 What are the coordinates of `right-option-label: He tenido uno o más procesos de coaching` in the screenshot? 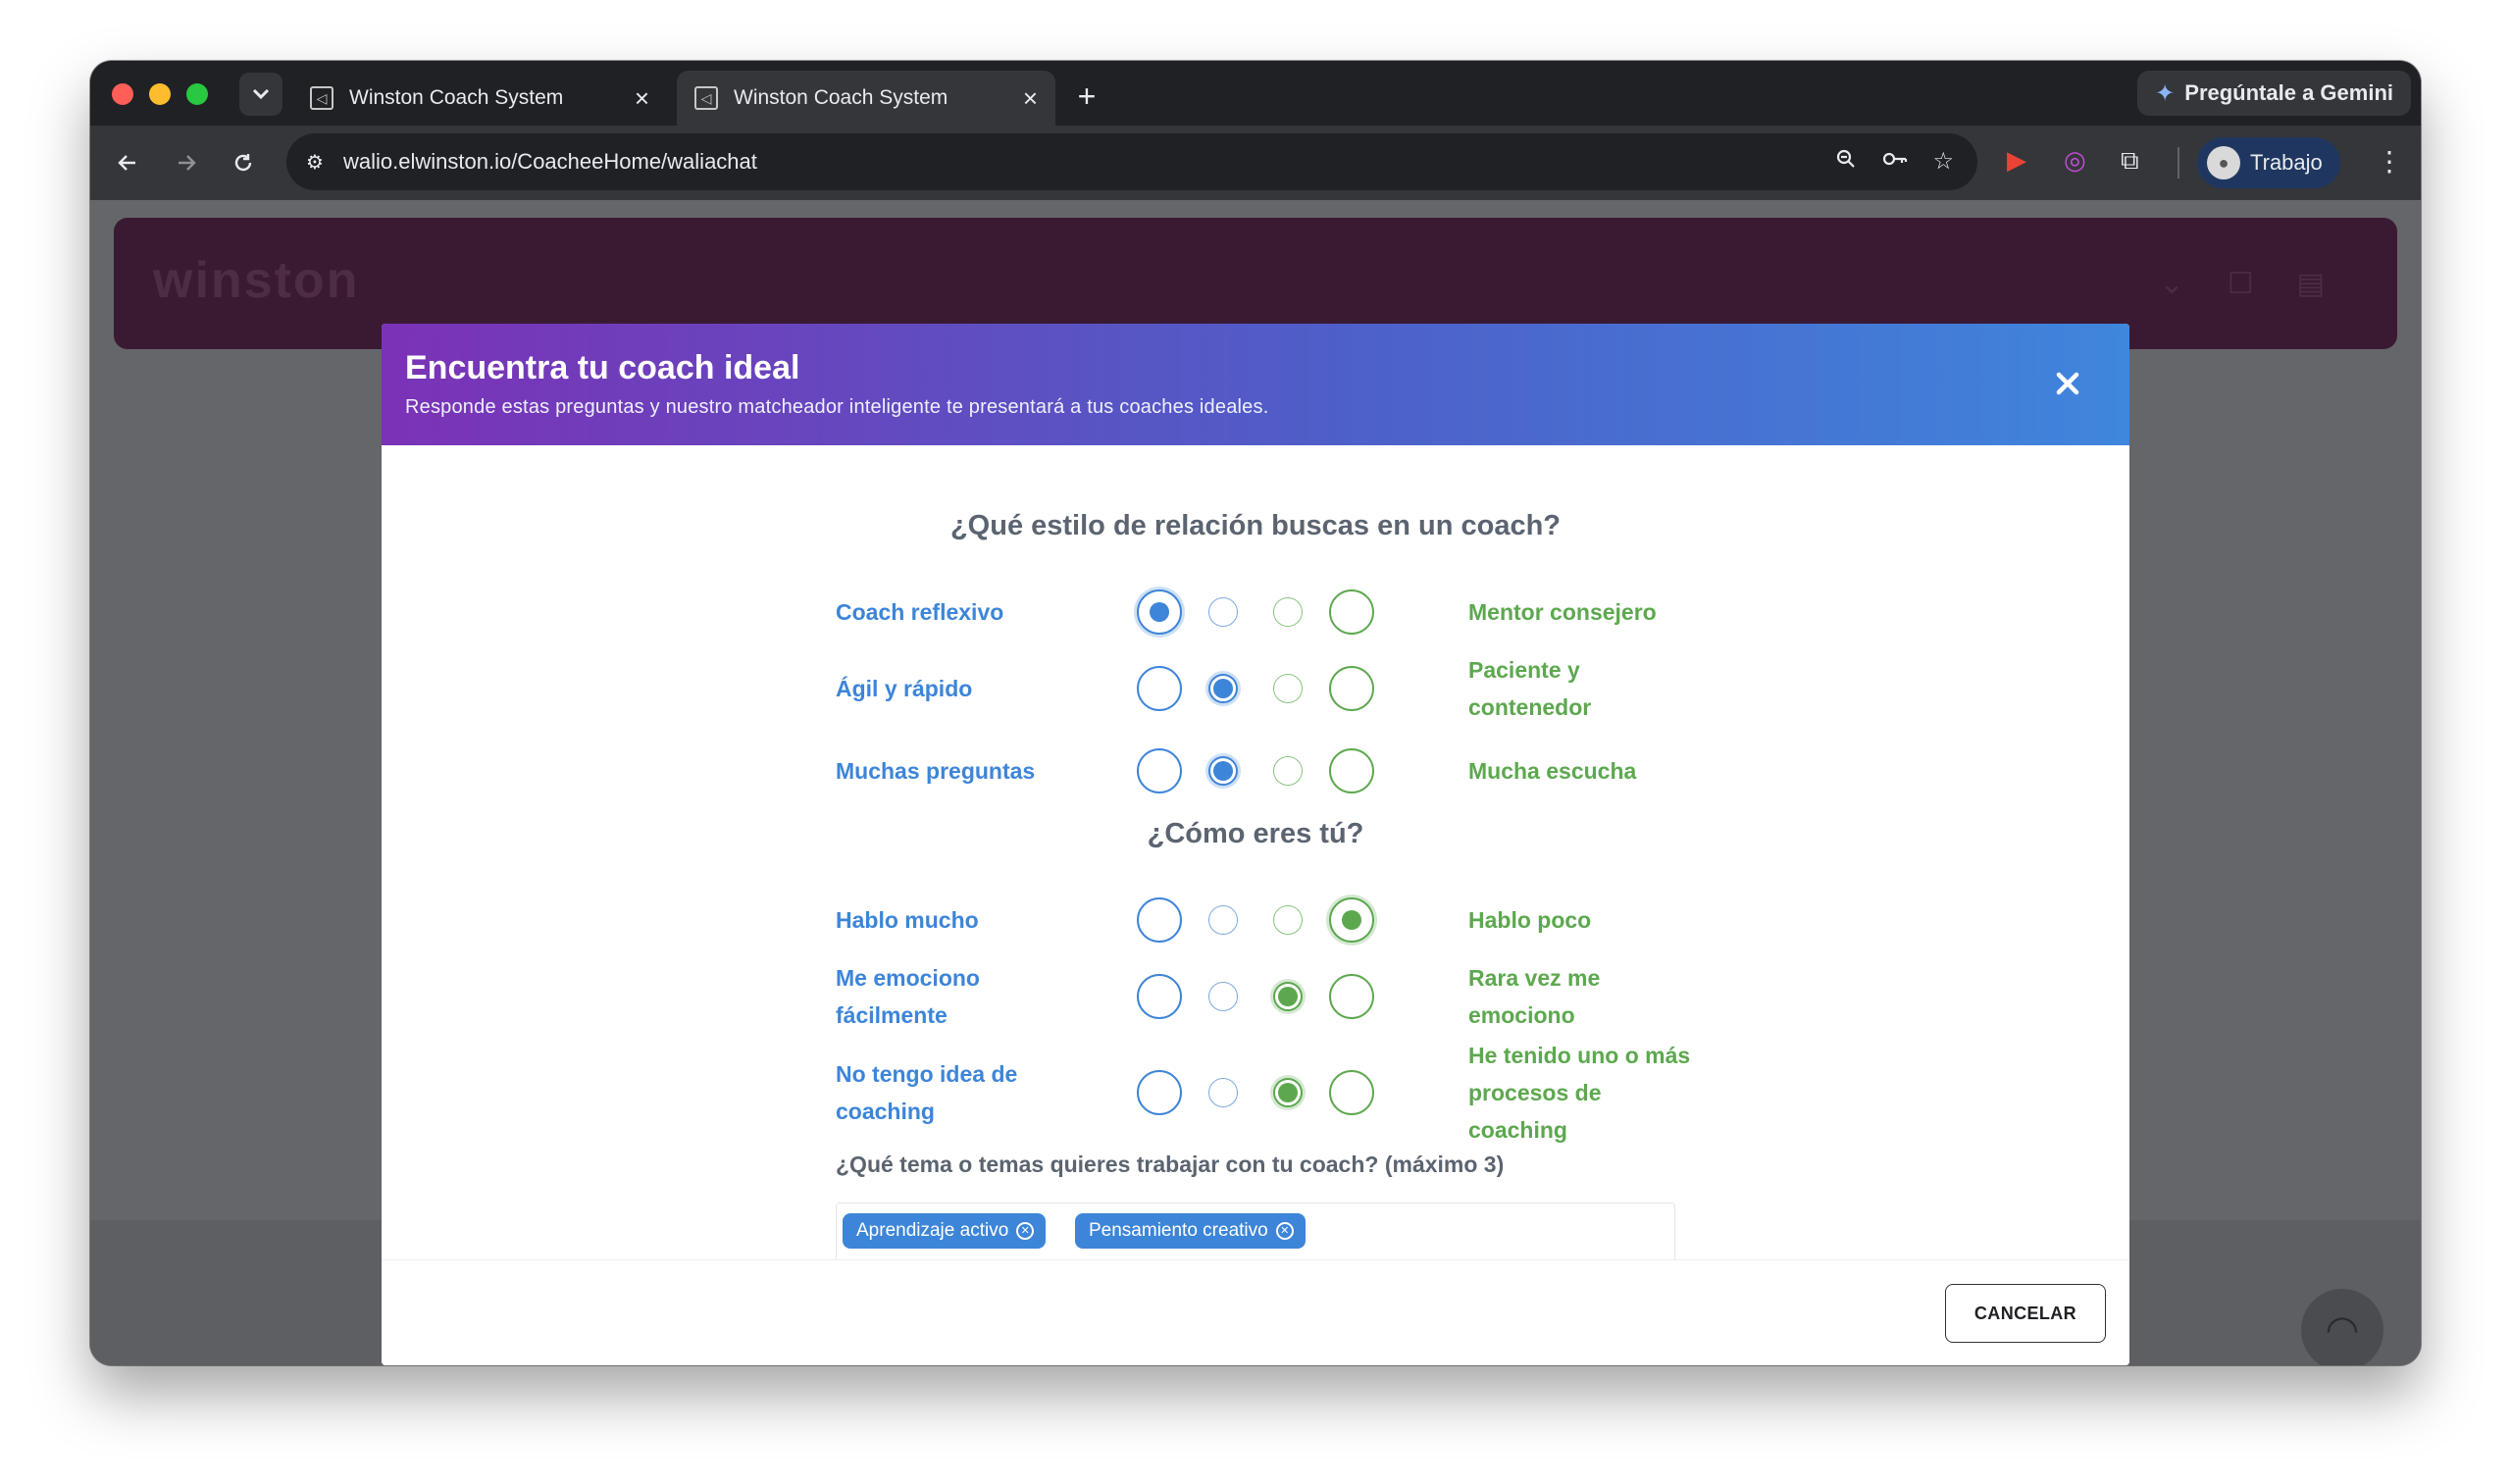 It's located at (1579, 1093).